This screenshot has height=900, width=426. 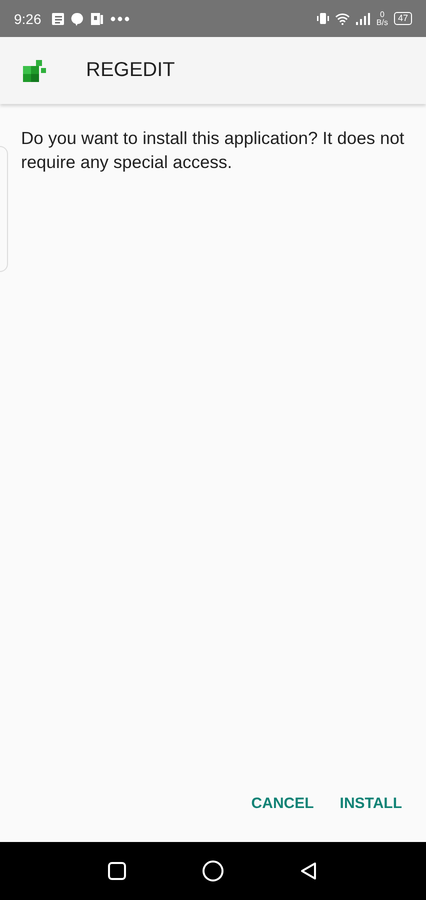 What do you see at coordinates (371, 803) in the screenshot?
I see `install-button: INSTALL` at bounding box center [371, 803].